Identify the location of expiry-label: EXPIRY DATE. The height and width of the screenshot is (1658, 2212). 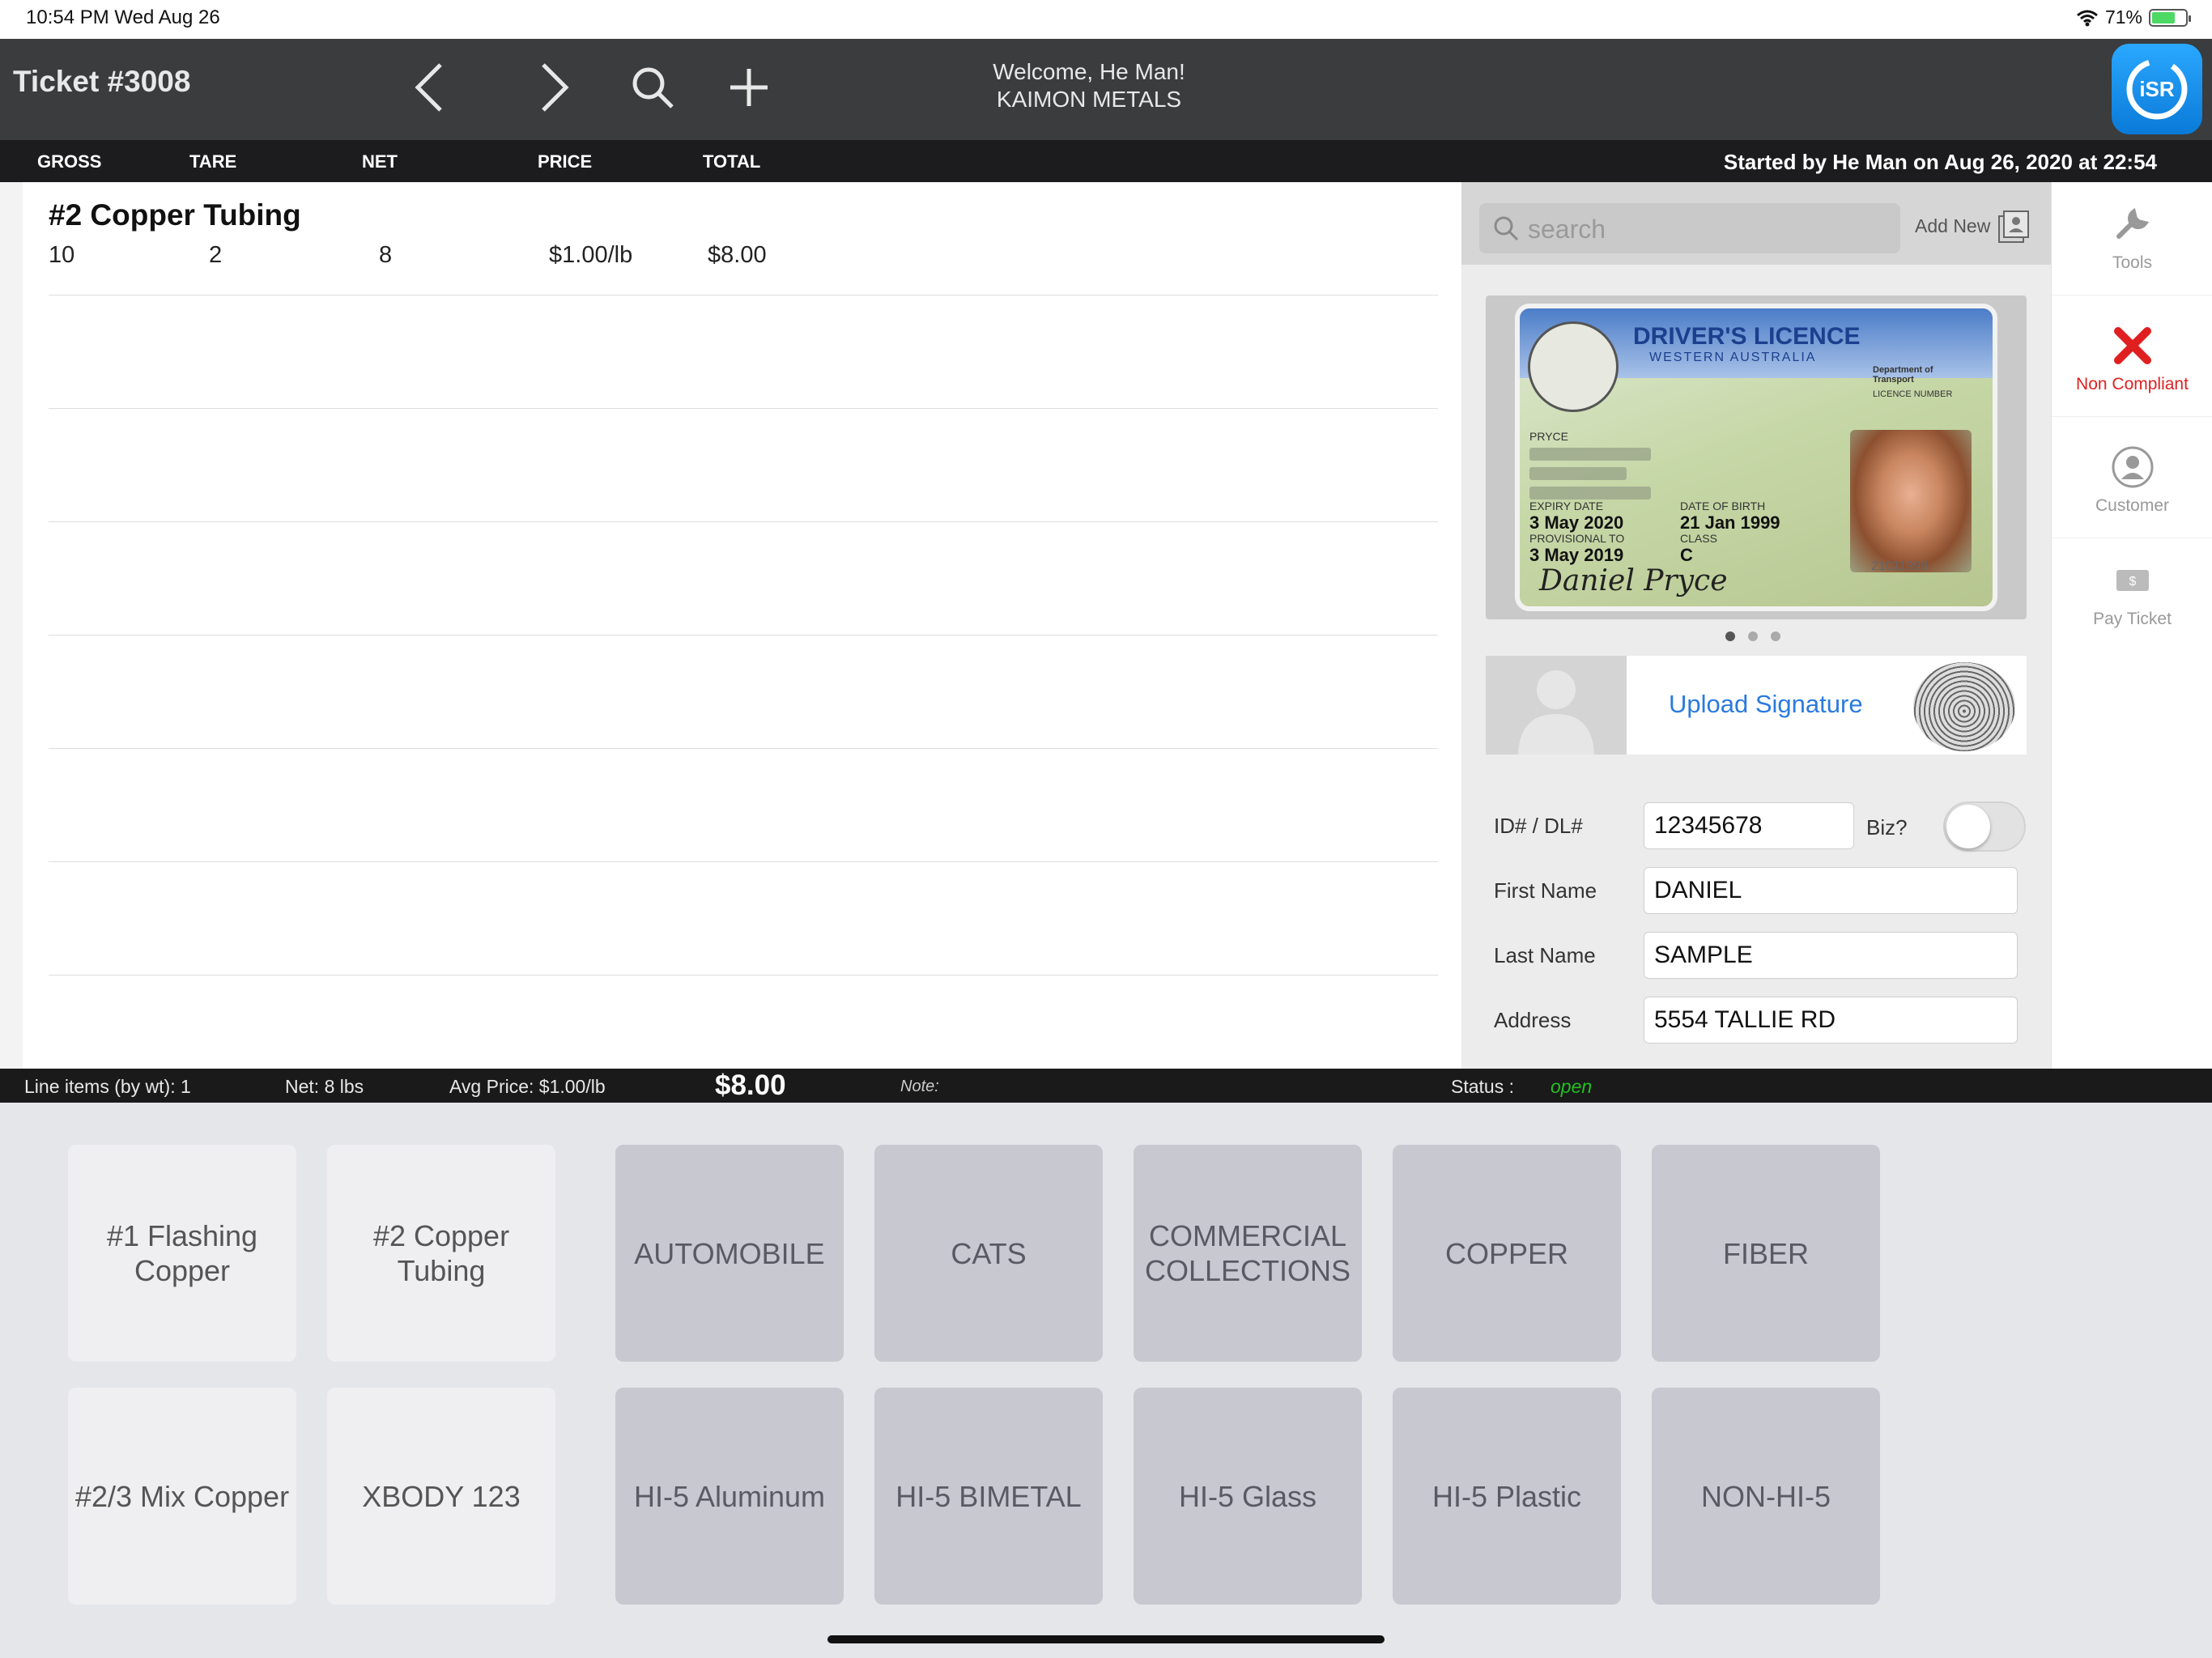
(1566, 506).